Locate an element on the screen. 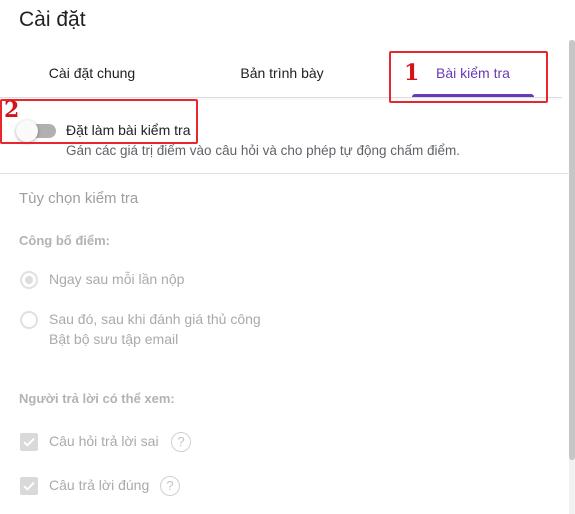  annotation-box-make-quiz is located at coordinates (99, 121).